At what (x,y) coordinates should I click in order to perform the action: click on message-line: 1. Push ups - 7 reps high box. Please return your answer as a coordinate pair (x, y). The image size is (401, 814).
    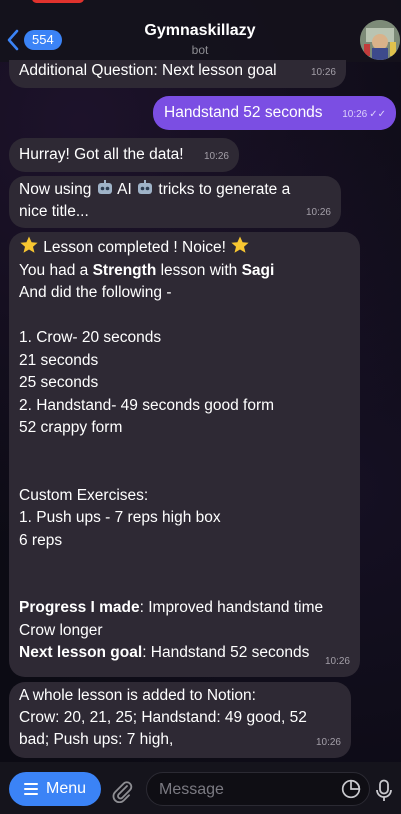
    Looking at the image, I should click on (120, 517).